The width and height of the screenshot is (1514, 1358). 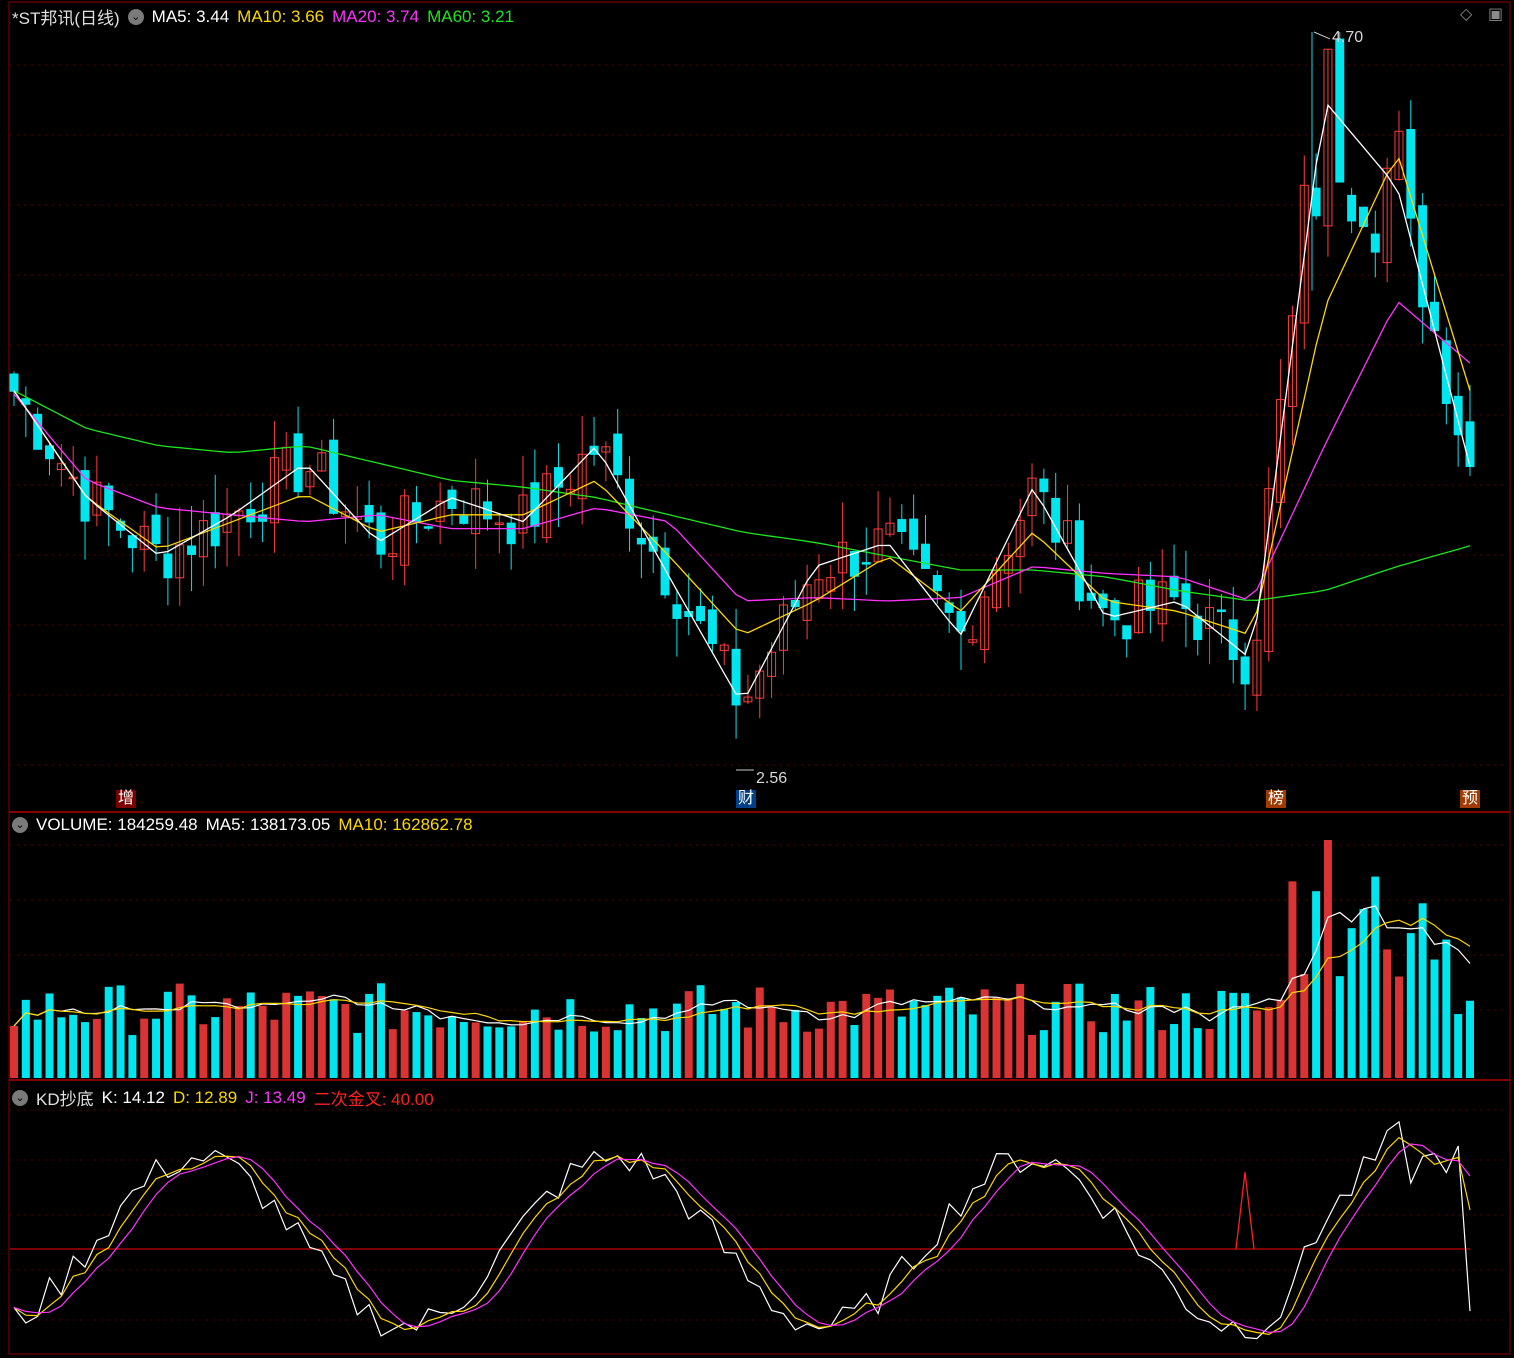 What do you see at coordinates (275, 1097) in the screenshot?
I see `kd-j-value: J: 13.49` at bounding box center [275, 1097].